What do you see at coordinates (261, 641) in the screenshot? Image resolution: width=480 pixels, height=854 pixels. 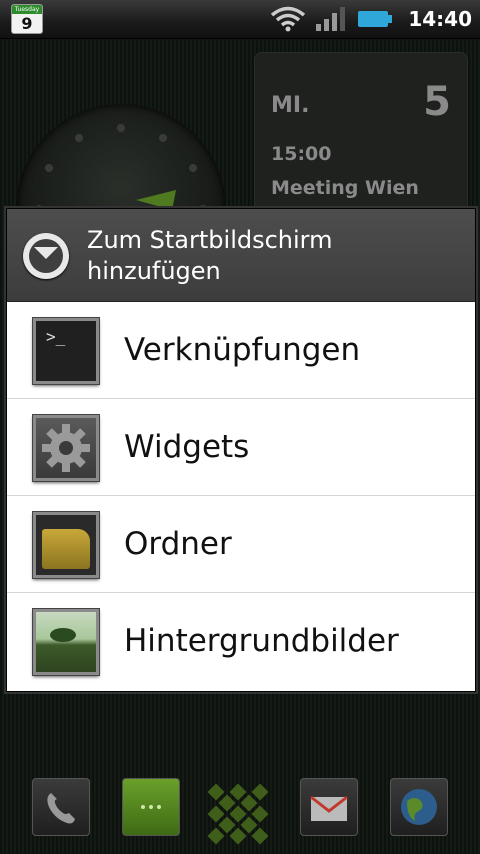 I see `menu-item-label: Hintergrundbilder` at bounding box center [261, 641].